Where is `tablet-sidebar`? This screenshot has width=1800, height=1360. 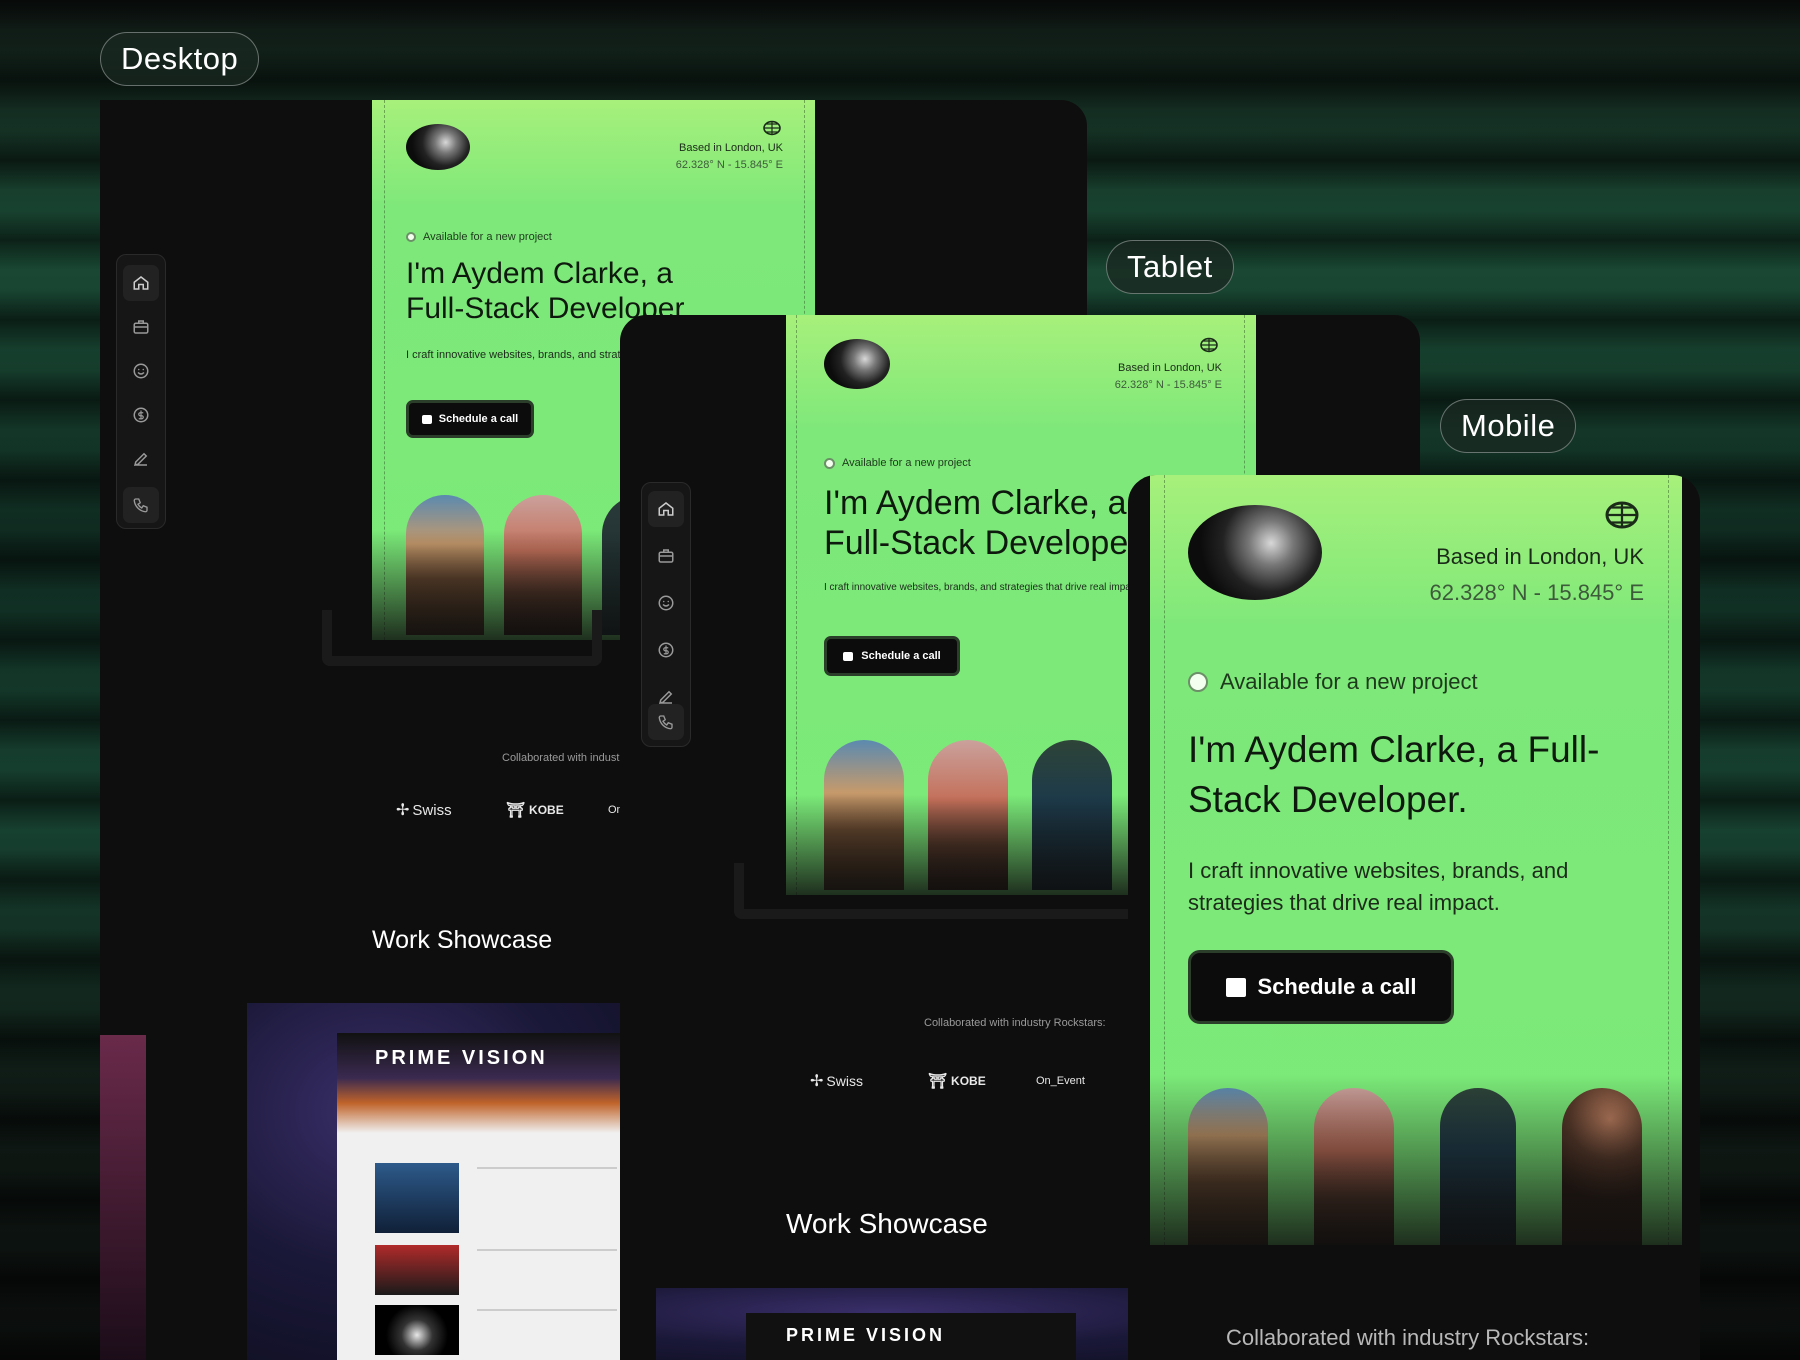
tablet-sidebar is located at coordinates (666, 614).